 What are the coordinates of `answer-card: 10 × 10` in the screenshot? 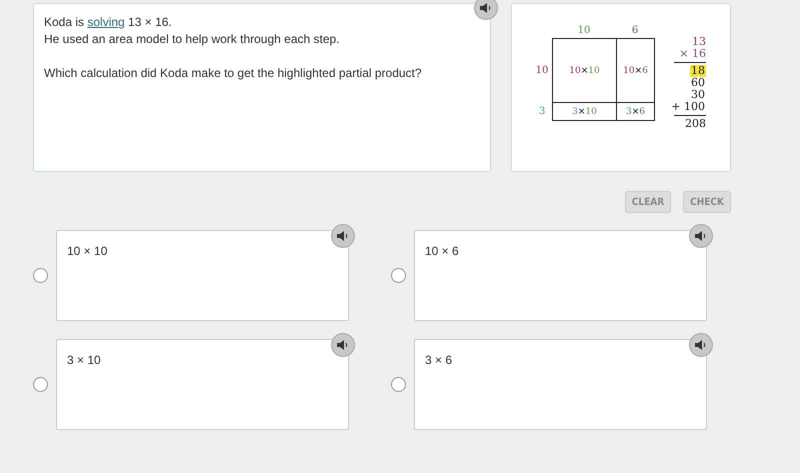 It's located at (202, 275).